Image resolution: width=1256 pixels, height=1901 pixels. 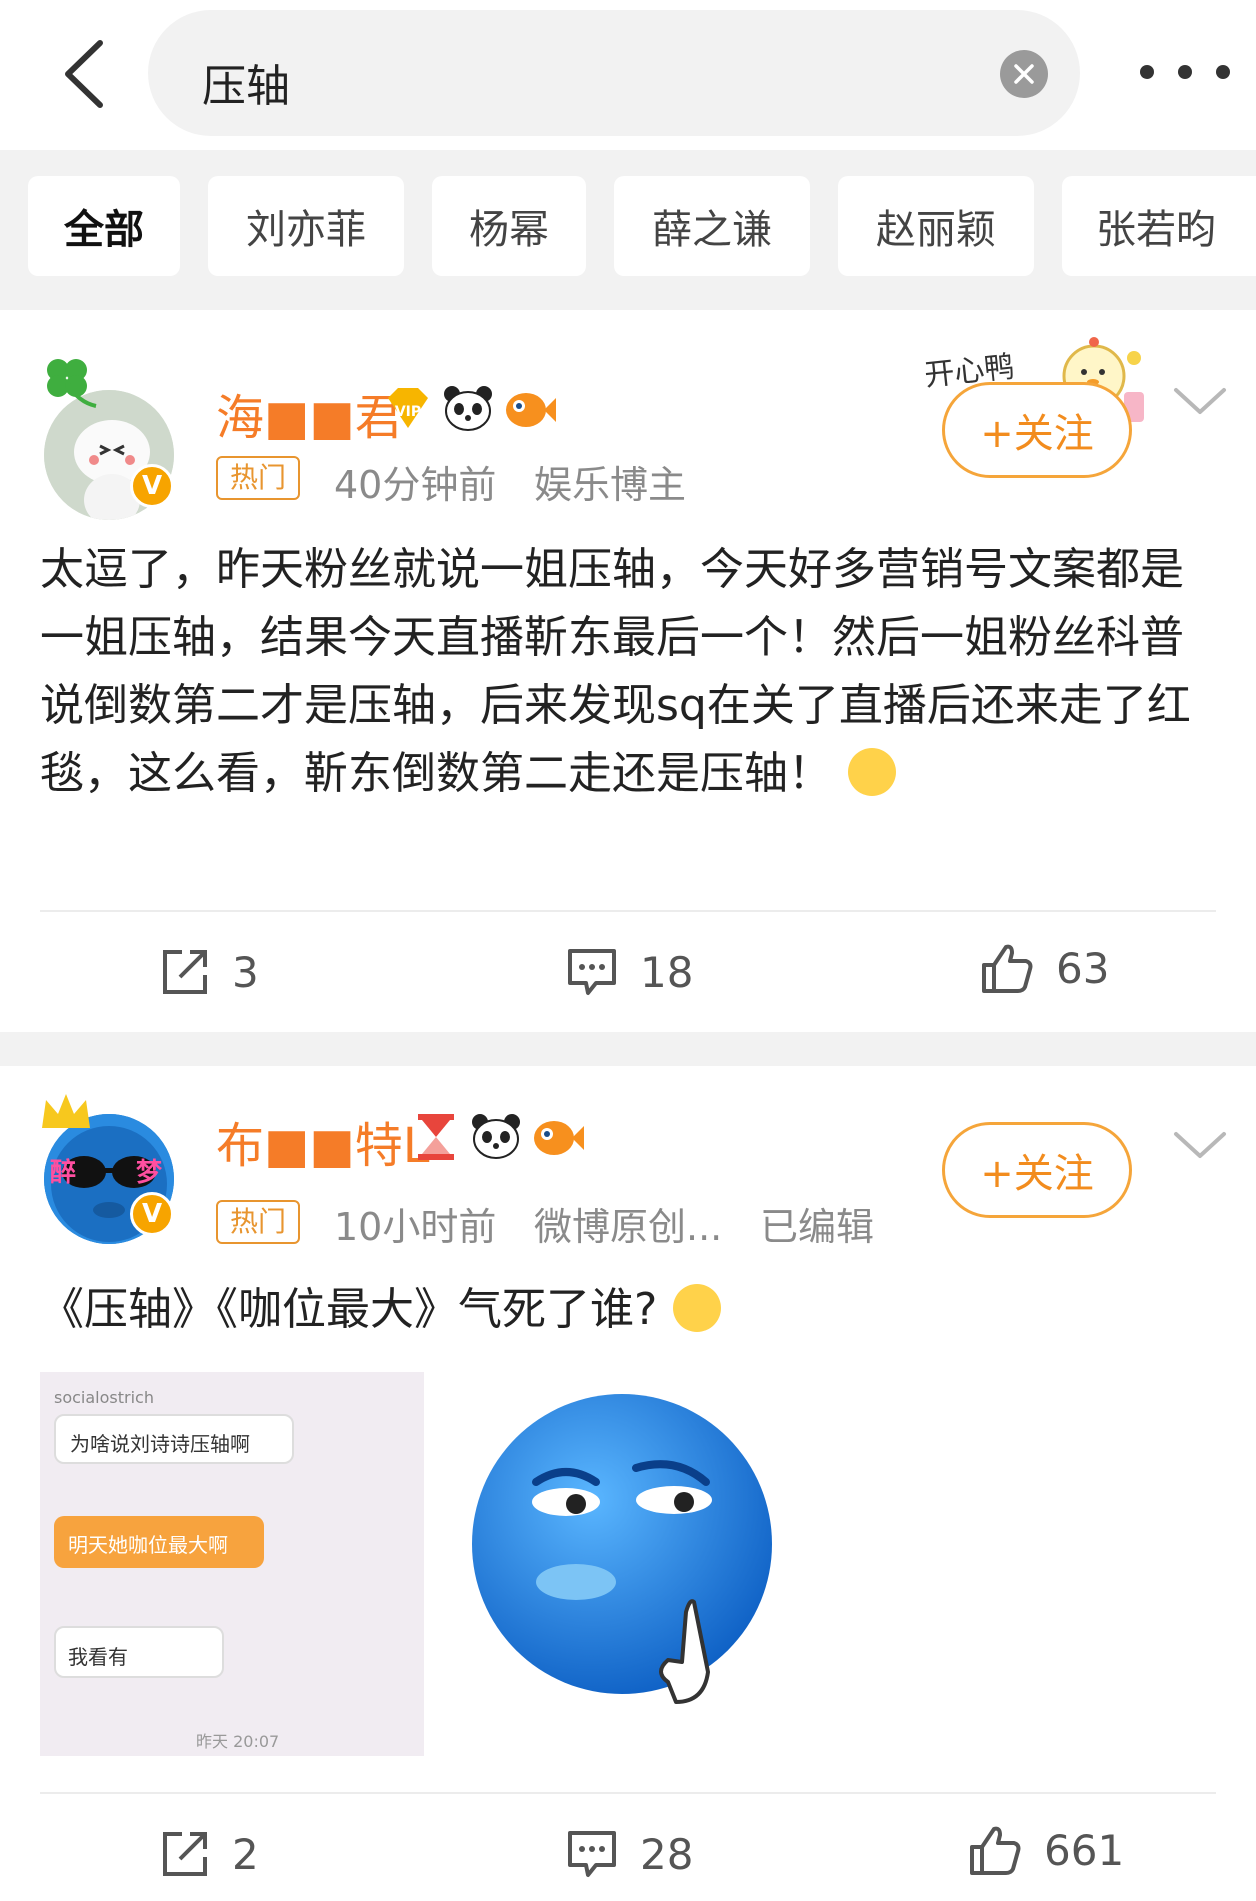 What do you see at coordinates (712, 226) in the screenshot?
I see `tab-xue-zhiqian: 薛之谦` at bounding box center [712, 226].